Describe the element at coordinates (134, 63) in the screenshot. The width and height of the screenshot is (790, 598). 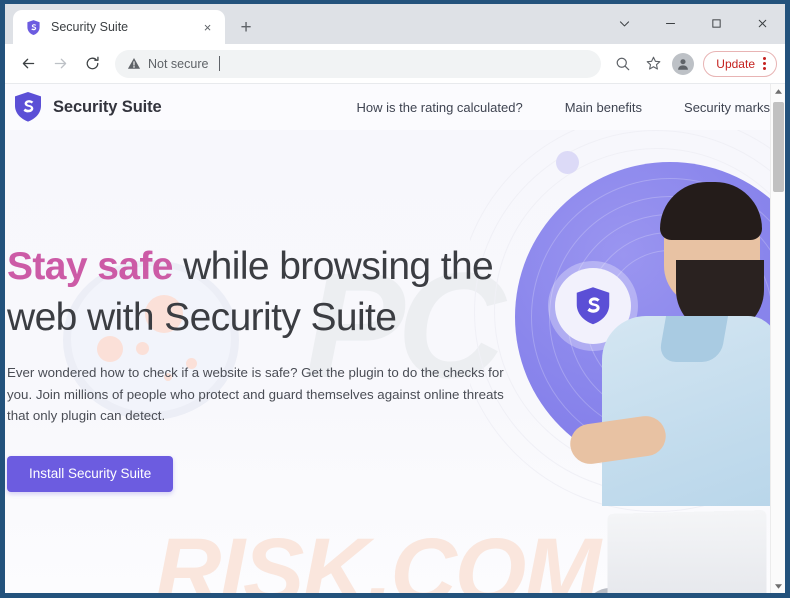
I see `not-secure-warning-icon` at that location.